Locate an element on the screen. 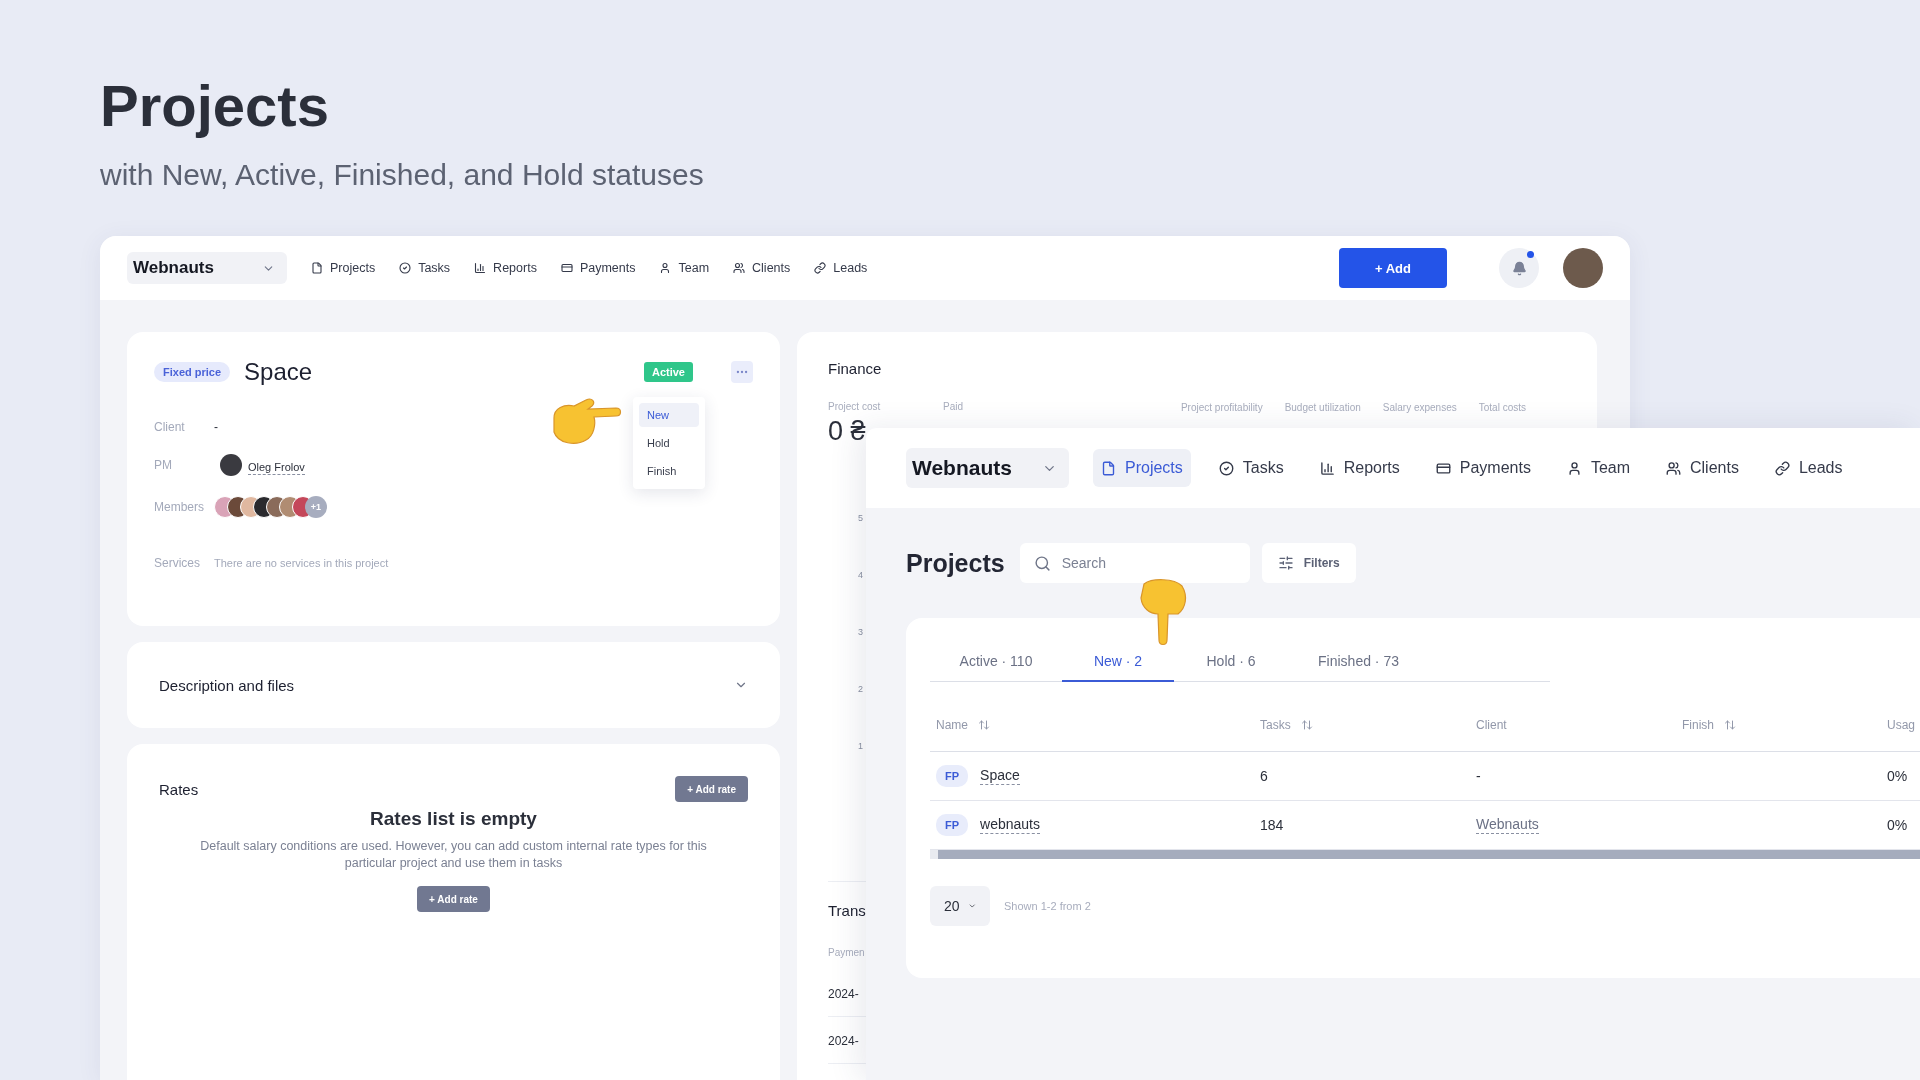 The width and height of the screenshot is (1920, 1080). filters-icon is located at coordinates (1285, 563).